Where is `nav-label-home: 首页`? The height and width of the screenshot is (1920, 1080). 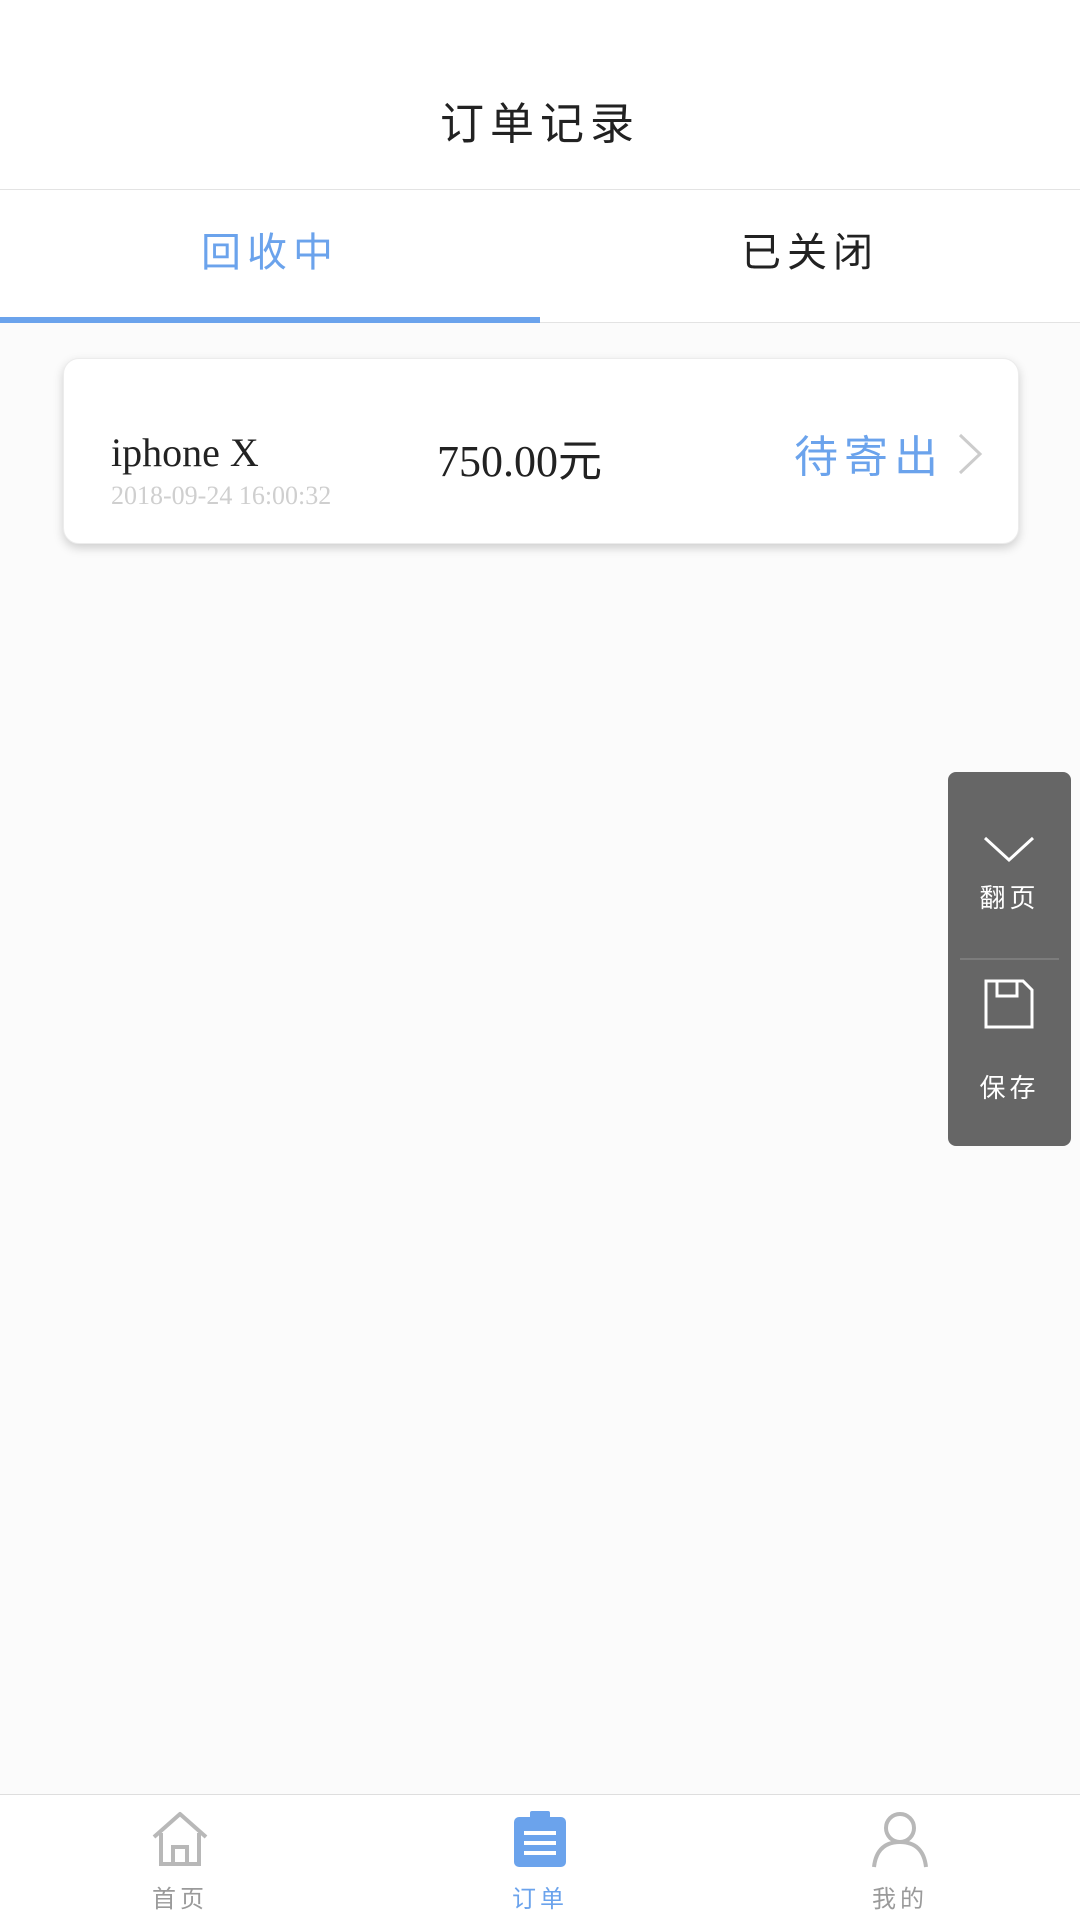
nav-label-home: 首页 is located at coordinates (180, 1899).